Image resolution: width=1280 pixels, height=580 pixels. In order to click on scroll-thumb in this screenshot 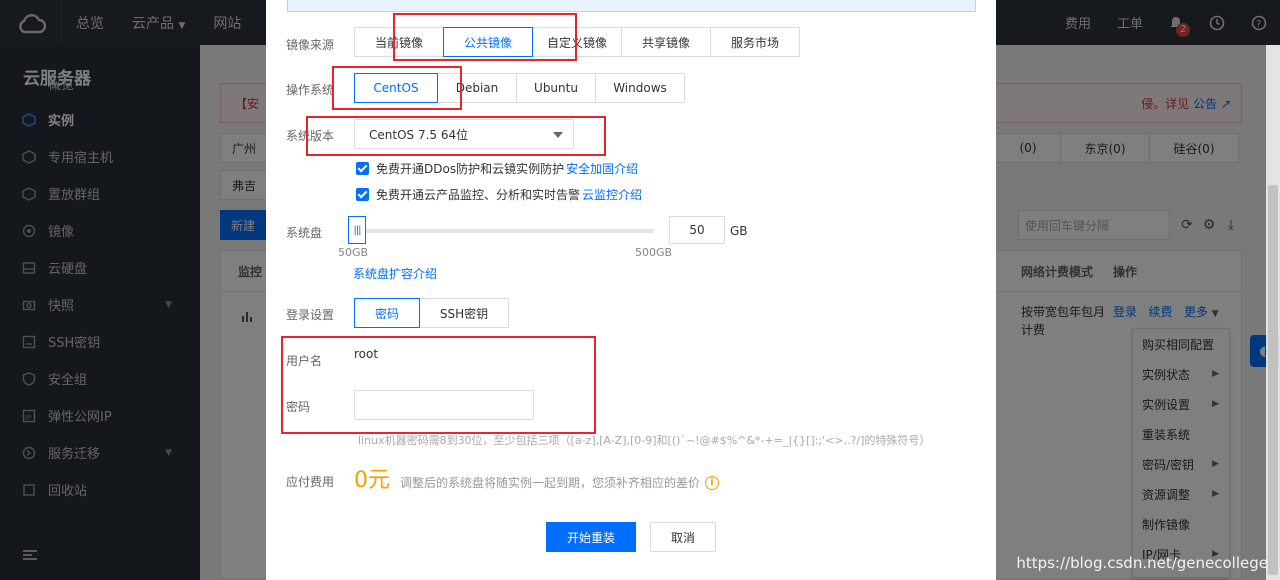, I will do `click(1273, 380)`.